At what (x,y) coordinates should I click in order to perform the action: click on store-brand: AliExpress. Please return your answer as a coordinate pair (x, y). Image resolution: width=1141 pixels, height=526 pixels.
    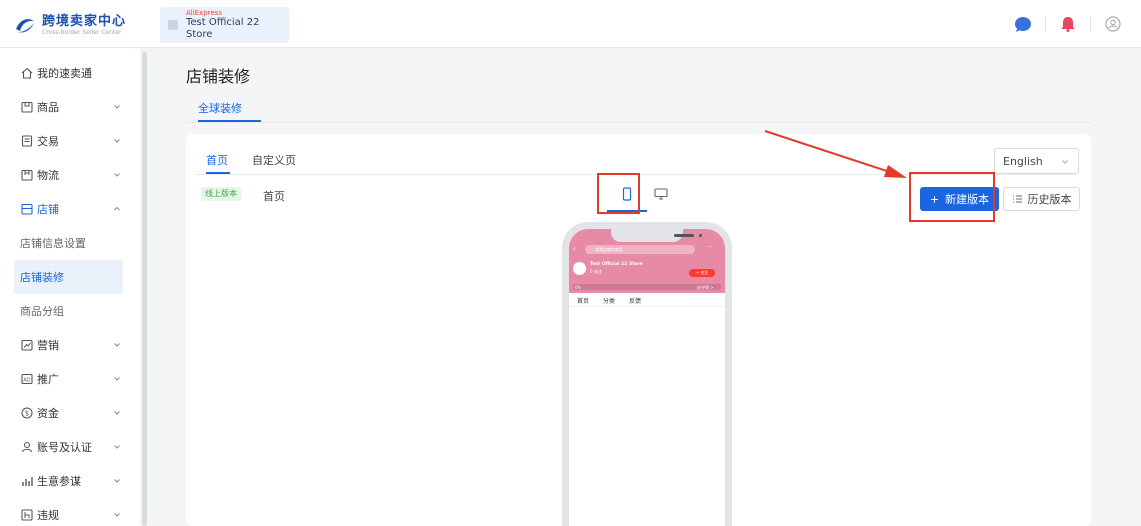
    Looking at the image, I should click on (203, 12).